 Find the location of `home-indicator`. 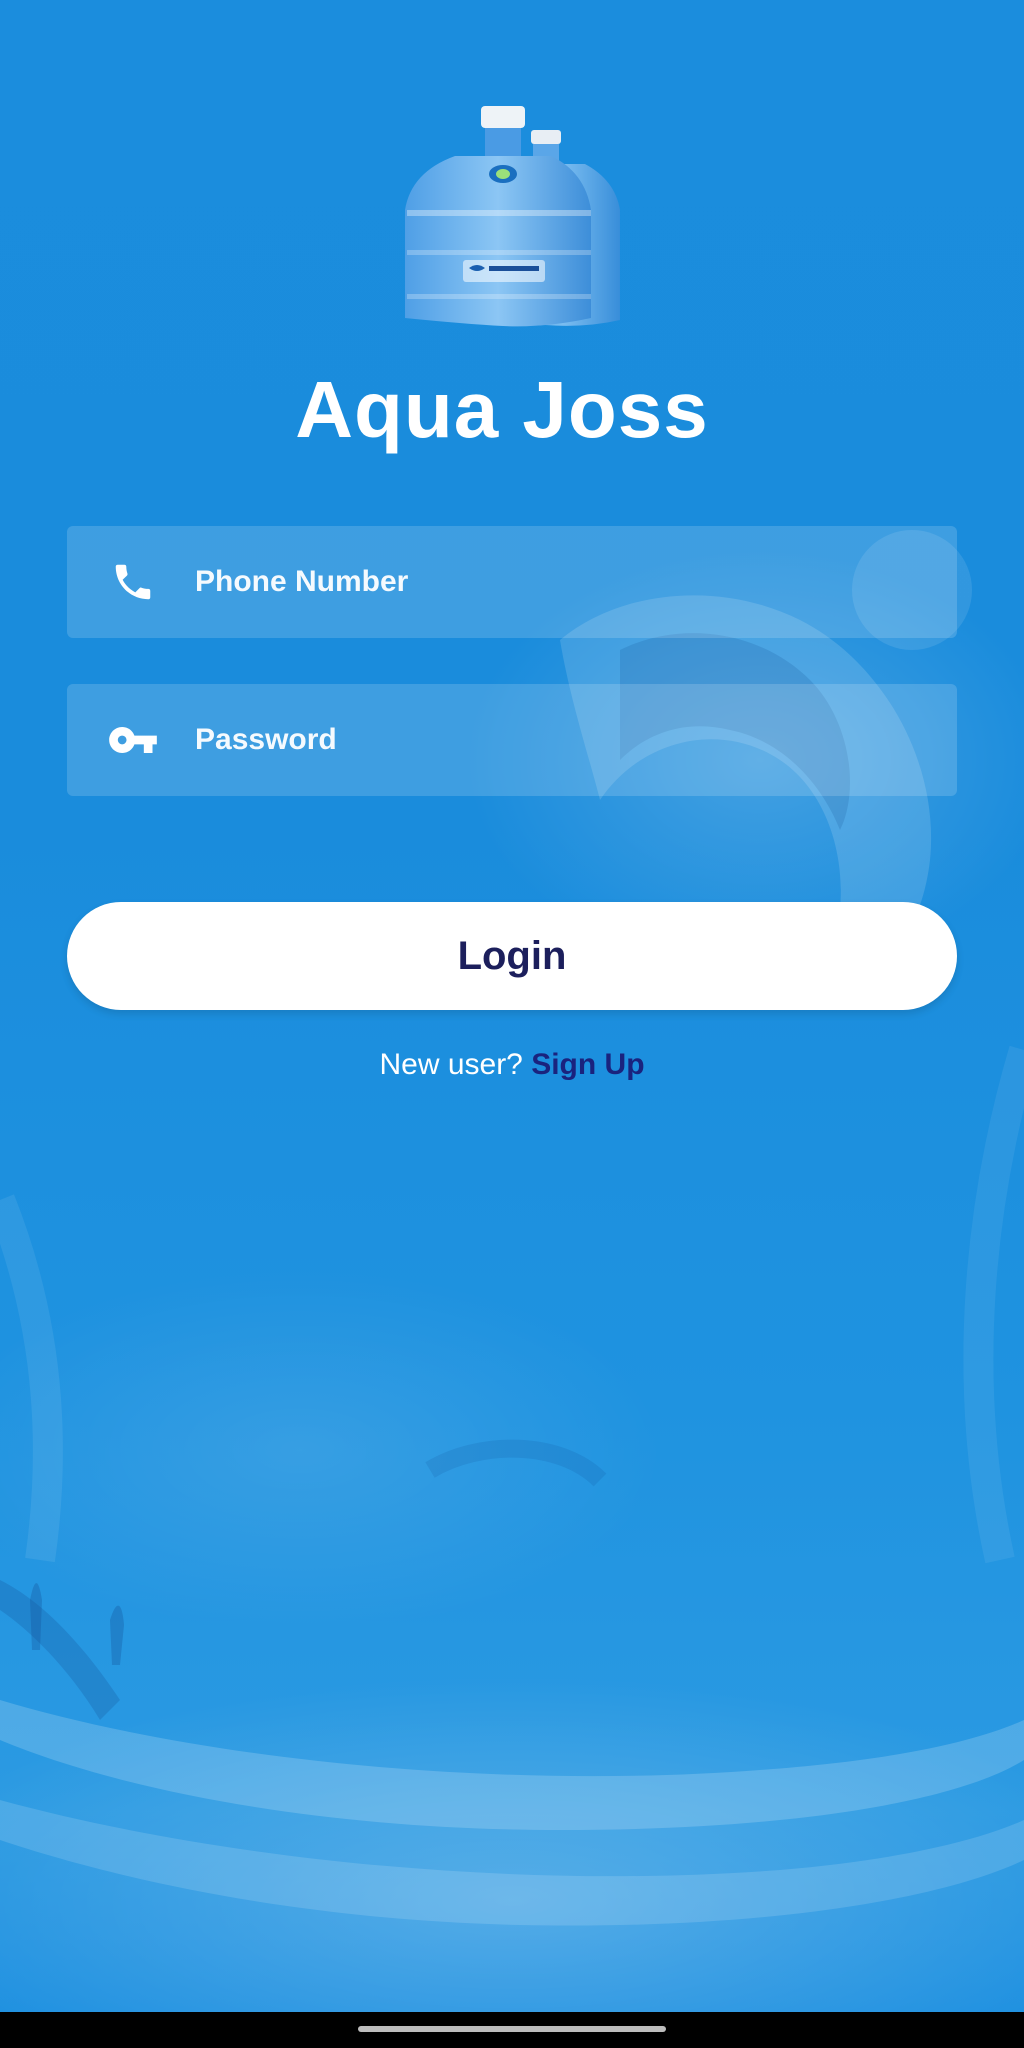

home-indicator is located at coordinates (512, 2029).